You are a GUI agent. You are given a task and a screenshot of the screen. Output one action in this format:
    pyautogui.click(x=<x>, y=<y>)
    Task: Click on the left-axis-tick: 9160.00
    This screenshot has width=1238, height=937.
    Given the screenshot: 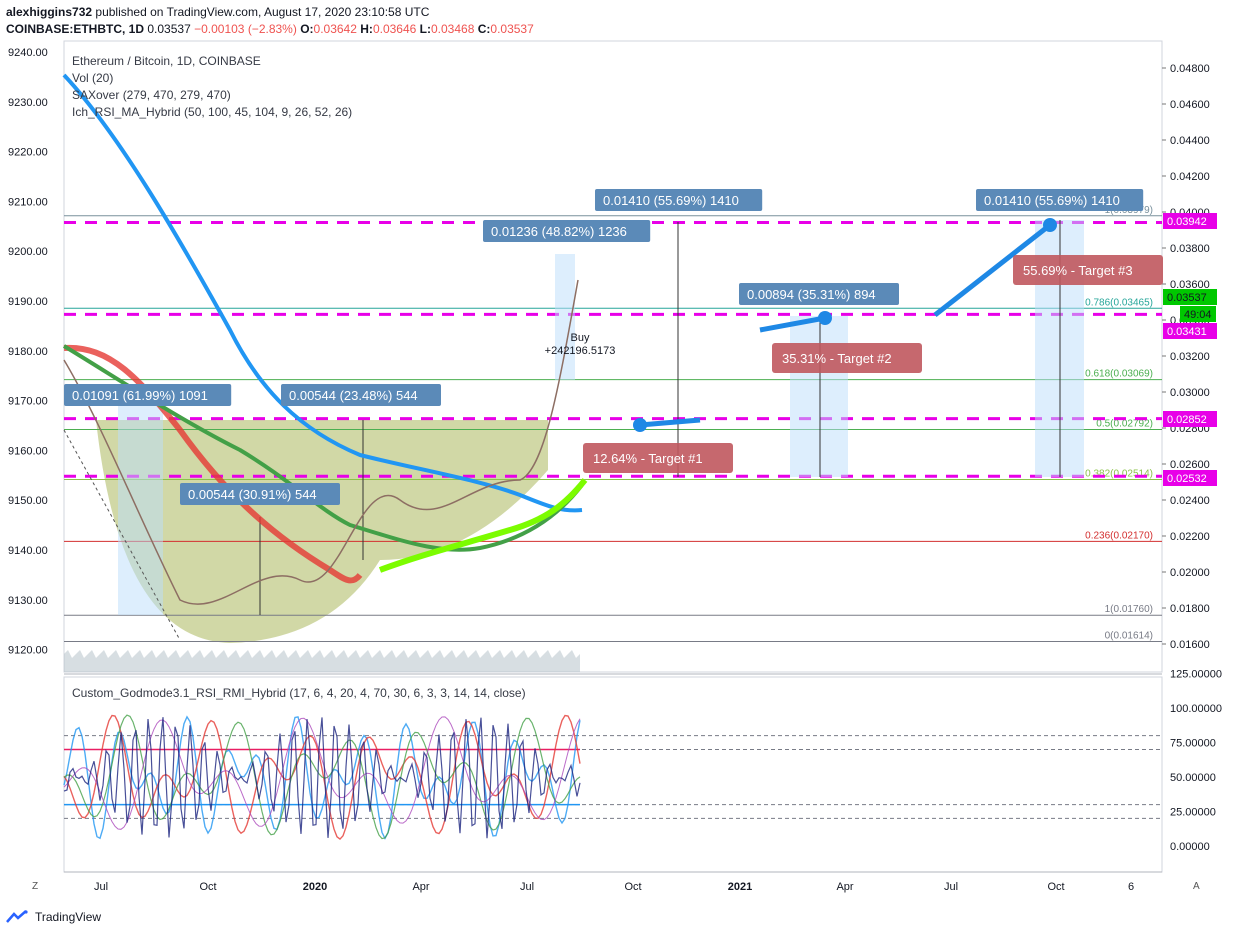 What is the action you would take?
    pyautogui.click(x=28, y=451)
    